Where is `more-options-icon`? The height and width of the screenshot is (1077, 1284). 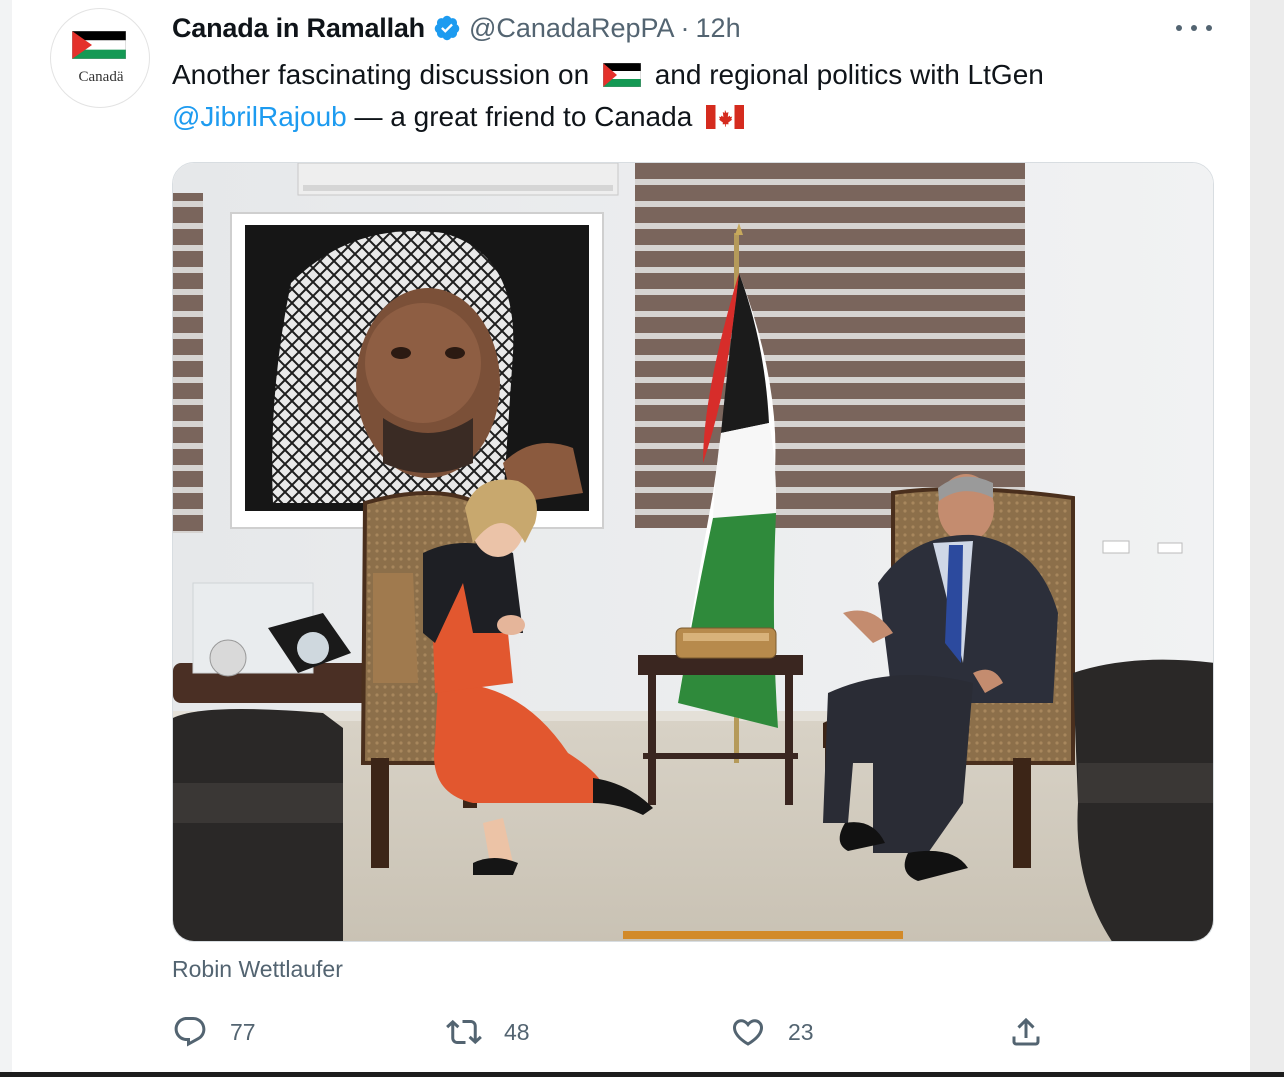 more-options-icon is located at coordinates (1194, 28).